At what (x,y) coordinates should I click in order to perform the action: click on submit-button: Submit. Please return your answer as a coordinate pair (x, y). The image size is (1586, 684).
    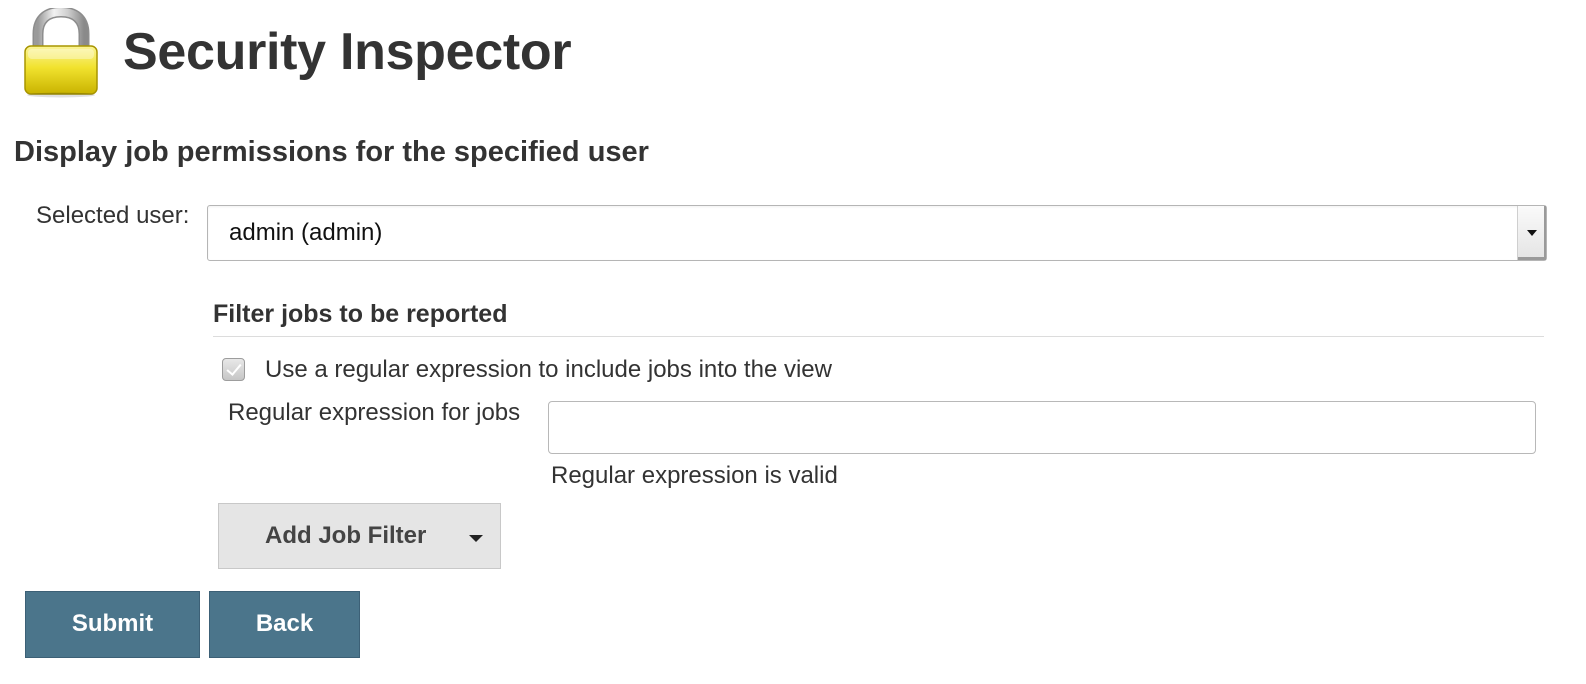
    Looking at the image, I should click on (112, 624).